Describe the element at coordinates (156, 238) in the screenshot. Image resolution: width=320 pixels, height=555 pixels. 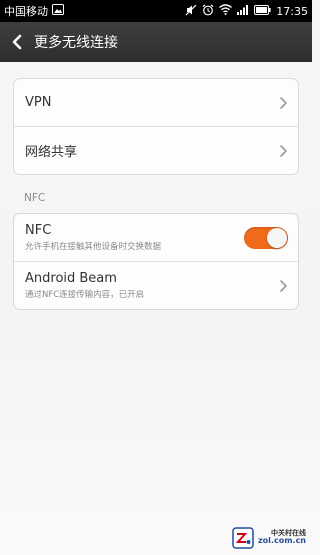
I see `nfc-row: NFC 允许手机在接触其他设备时交换数据` at that location.